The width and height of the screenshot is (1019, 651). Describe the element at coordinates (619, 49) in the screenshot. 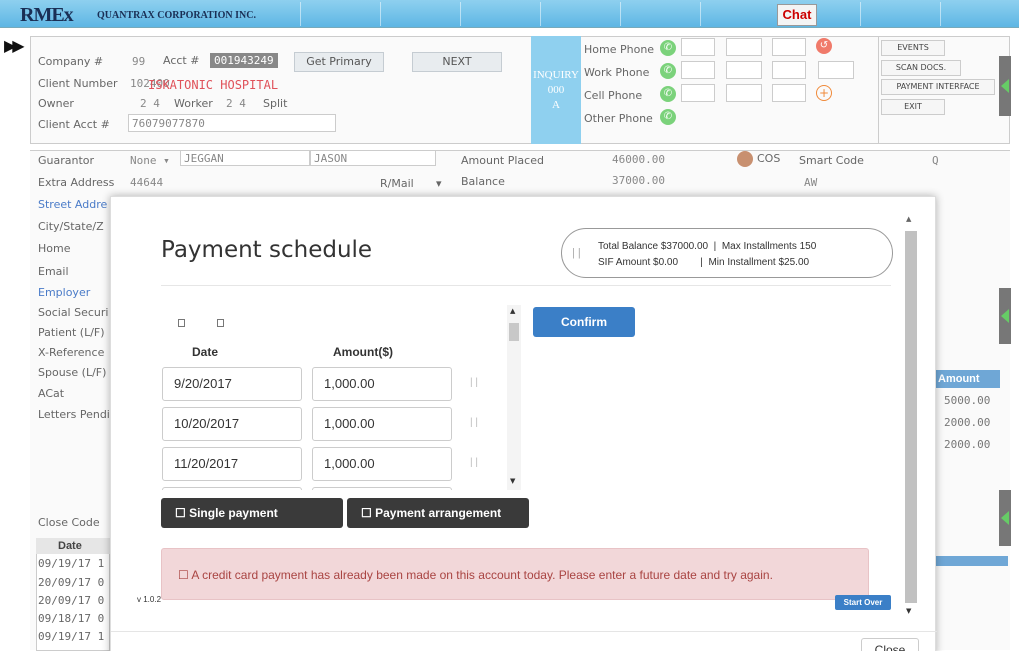

I see `home-phone-label: Home Phone` at that location.